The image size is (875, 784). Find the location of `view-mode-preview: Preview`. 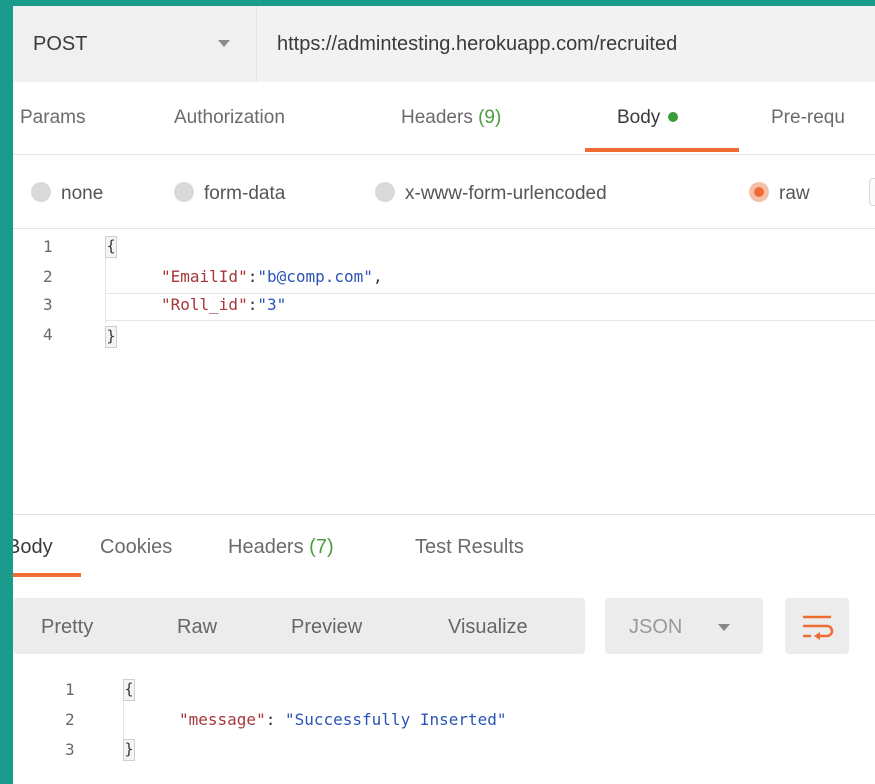

view-mode-preview: Preview is located at coordinates (326, 627).